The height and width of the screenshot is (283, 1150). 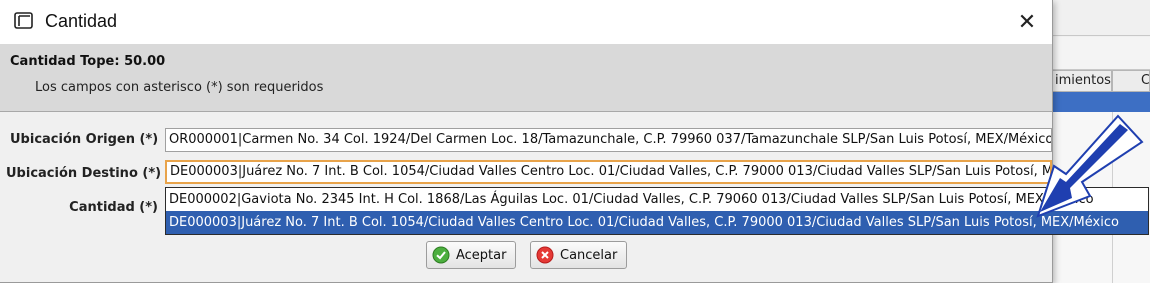 What do you see at coordinates (481, 255) in the screenshot?
I see `aceptar-label: Aceptar` at bounding box center [481, 255].